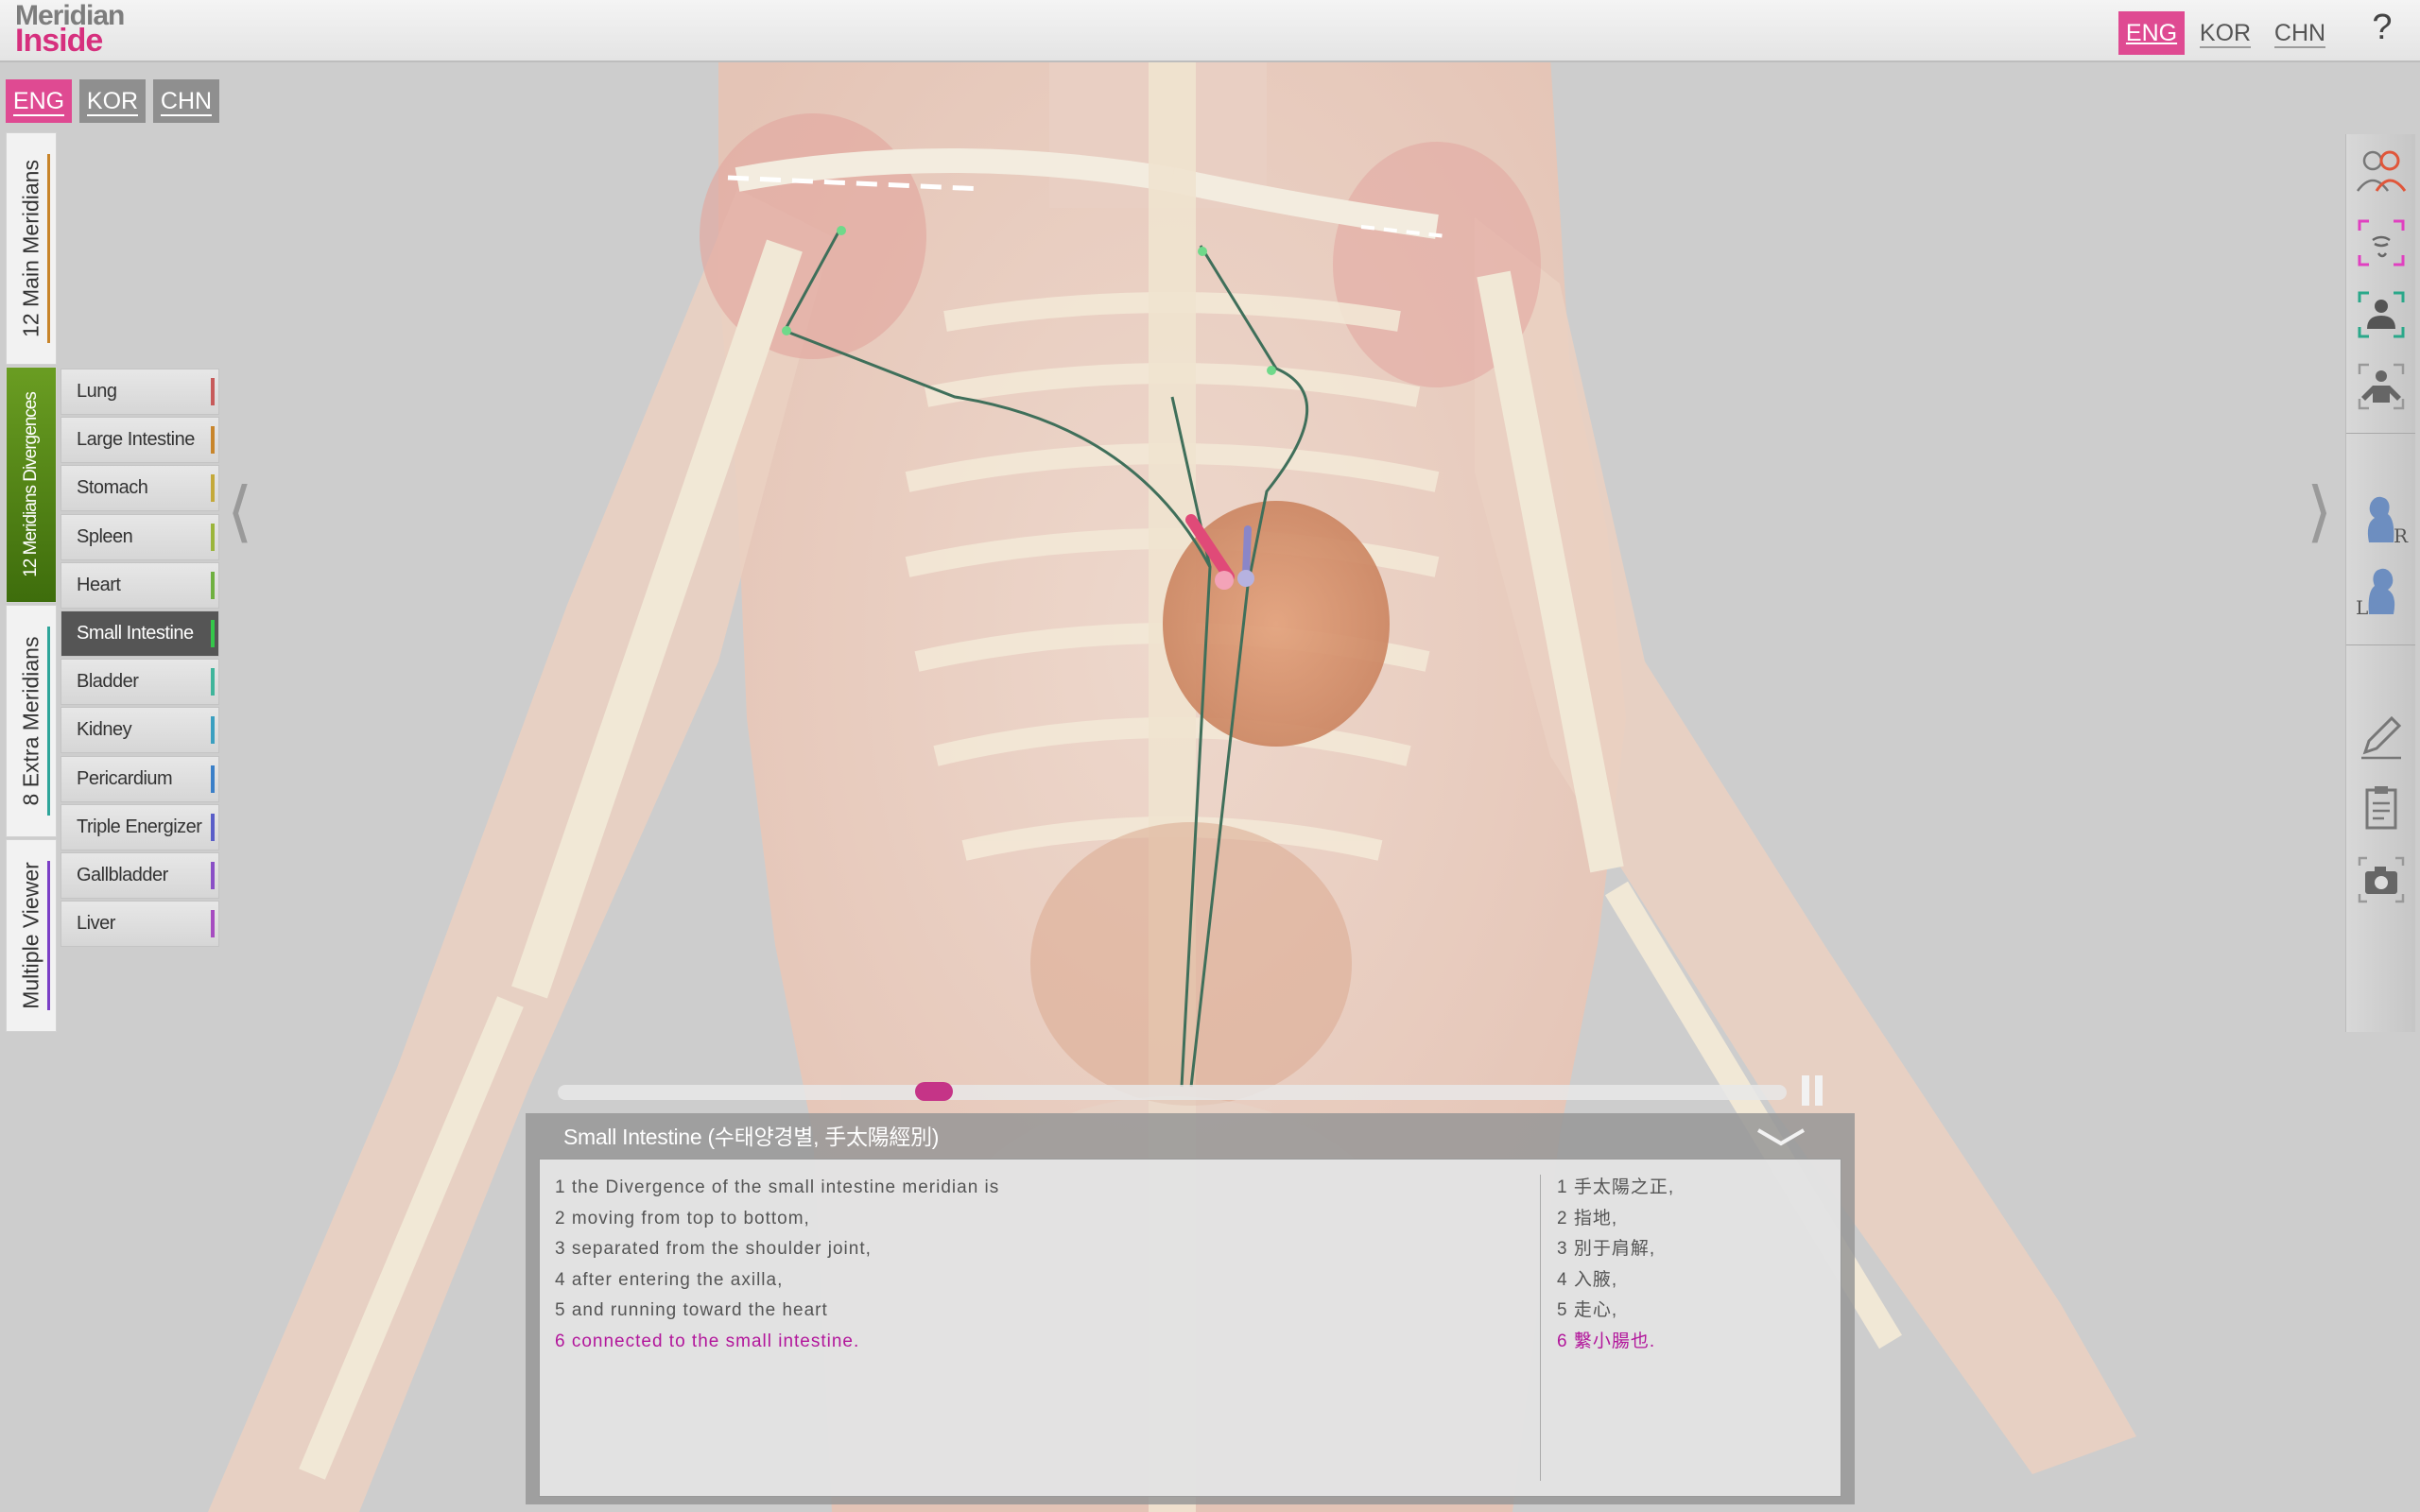 The height and width of the screenshot is (1512, 2420). What do you see at coordinates (2381, 808) in the screenshot?
I see `notepad-icon` at bounding box center [2381, 808].